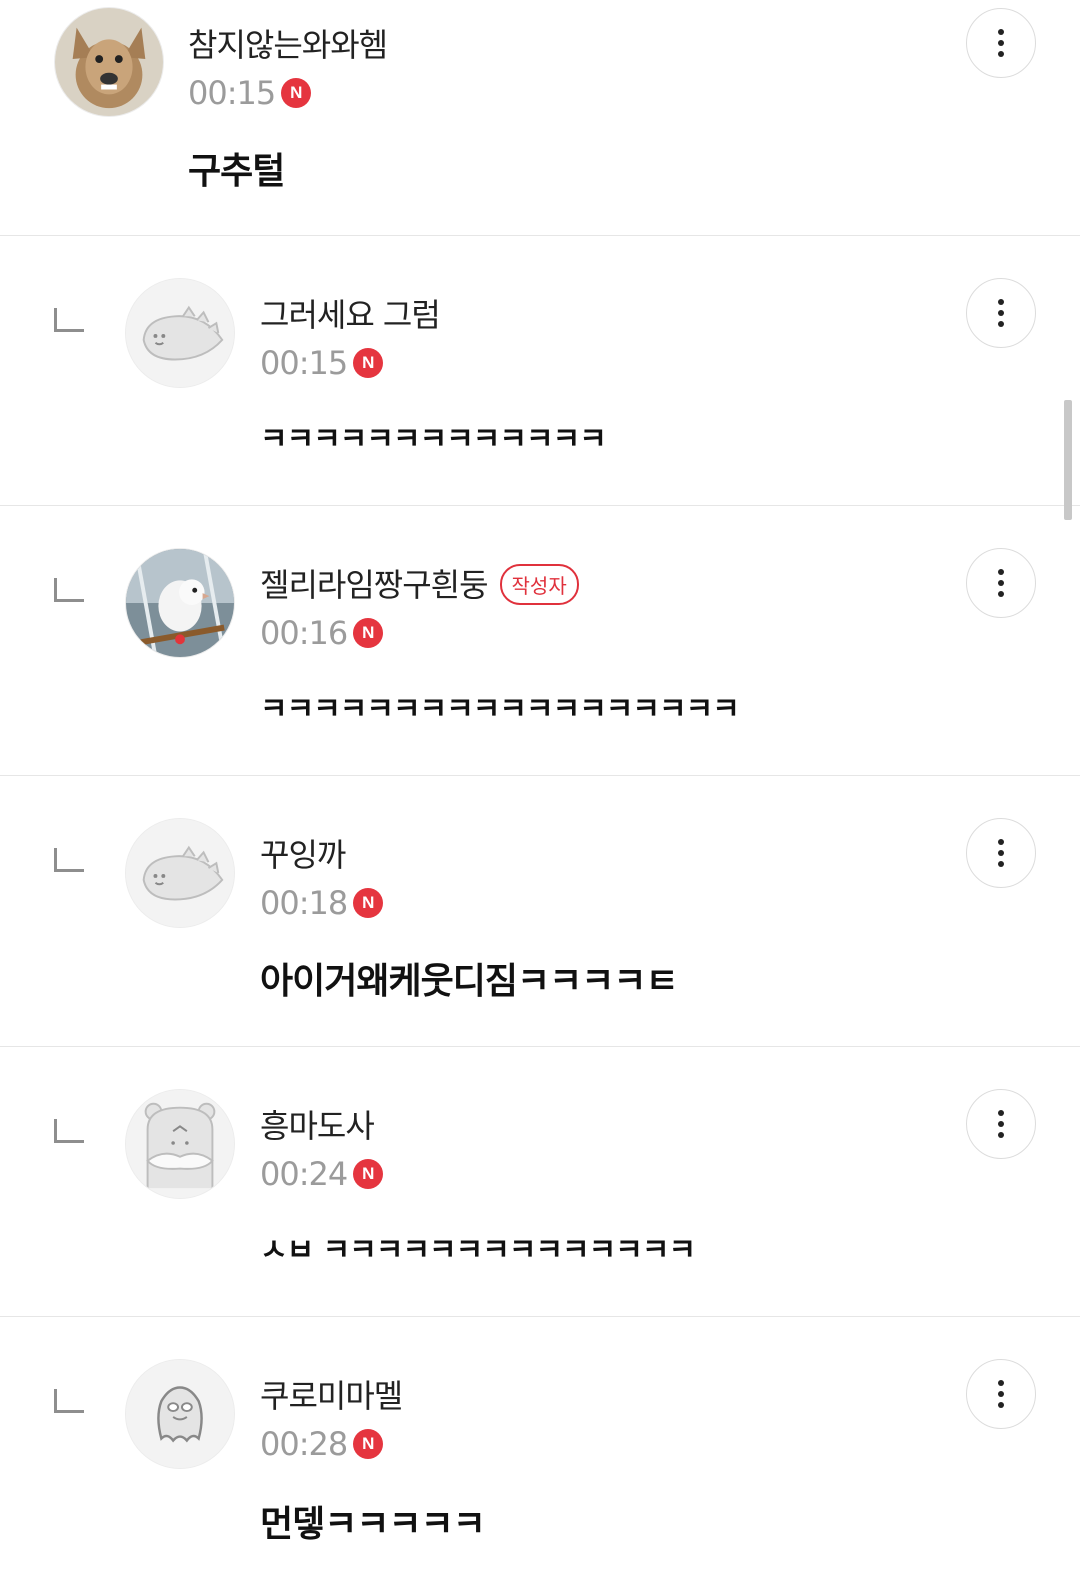 The image size is (1080, 1577). Describe the element at coordinates (500, 709) in the screenshot. I see `comment-text: ㅋㅋㅋㅋㅋㅋㅋㅋㅋㅋㅋㅋㅋㅋㅋㅋㅋㅋ` at that location.